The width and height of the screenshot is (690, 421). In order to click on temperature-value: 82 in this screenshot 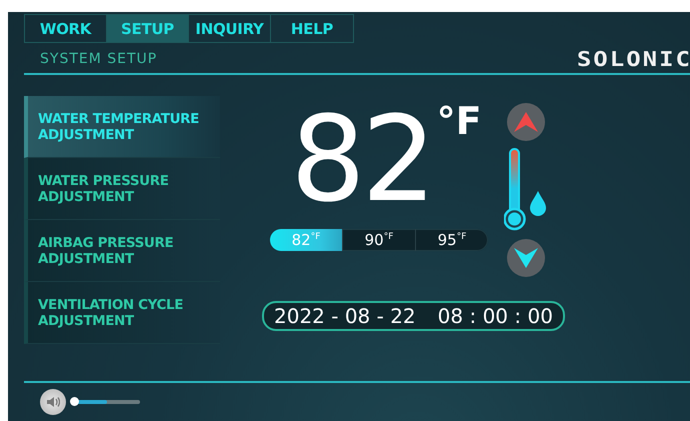, I will do `click(361, 159)`.